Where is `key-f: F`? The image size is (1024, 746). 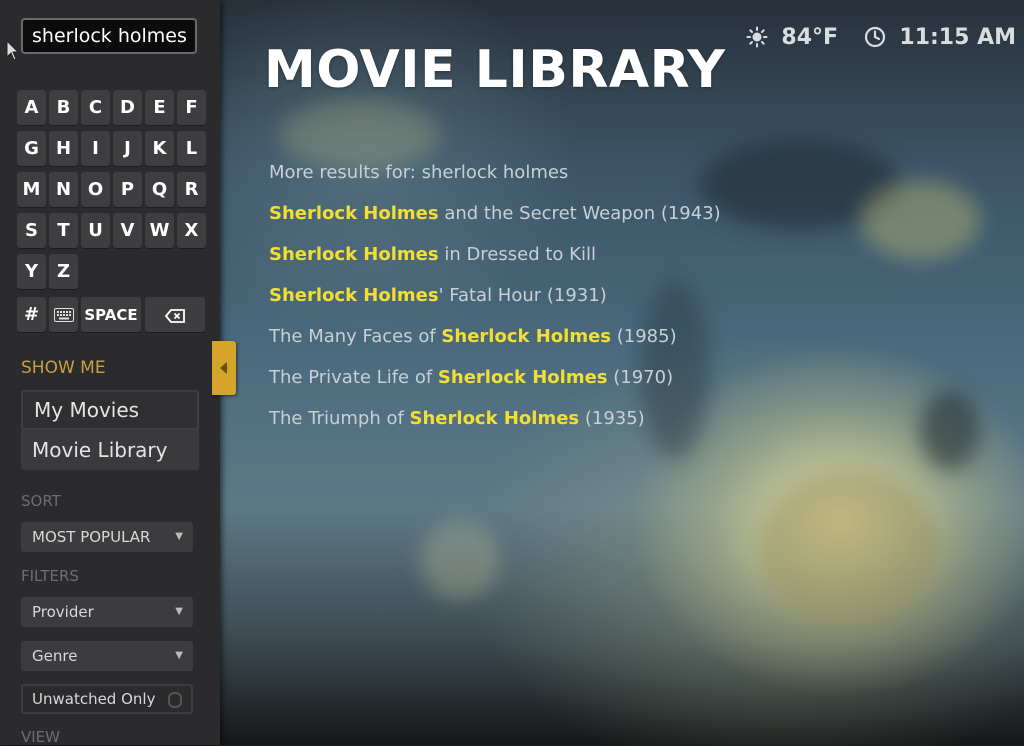
key-f: F is located at coordinates (191, 108).